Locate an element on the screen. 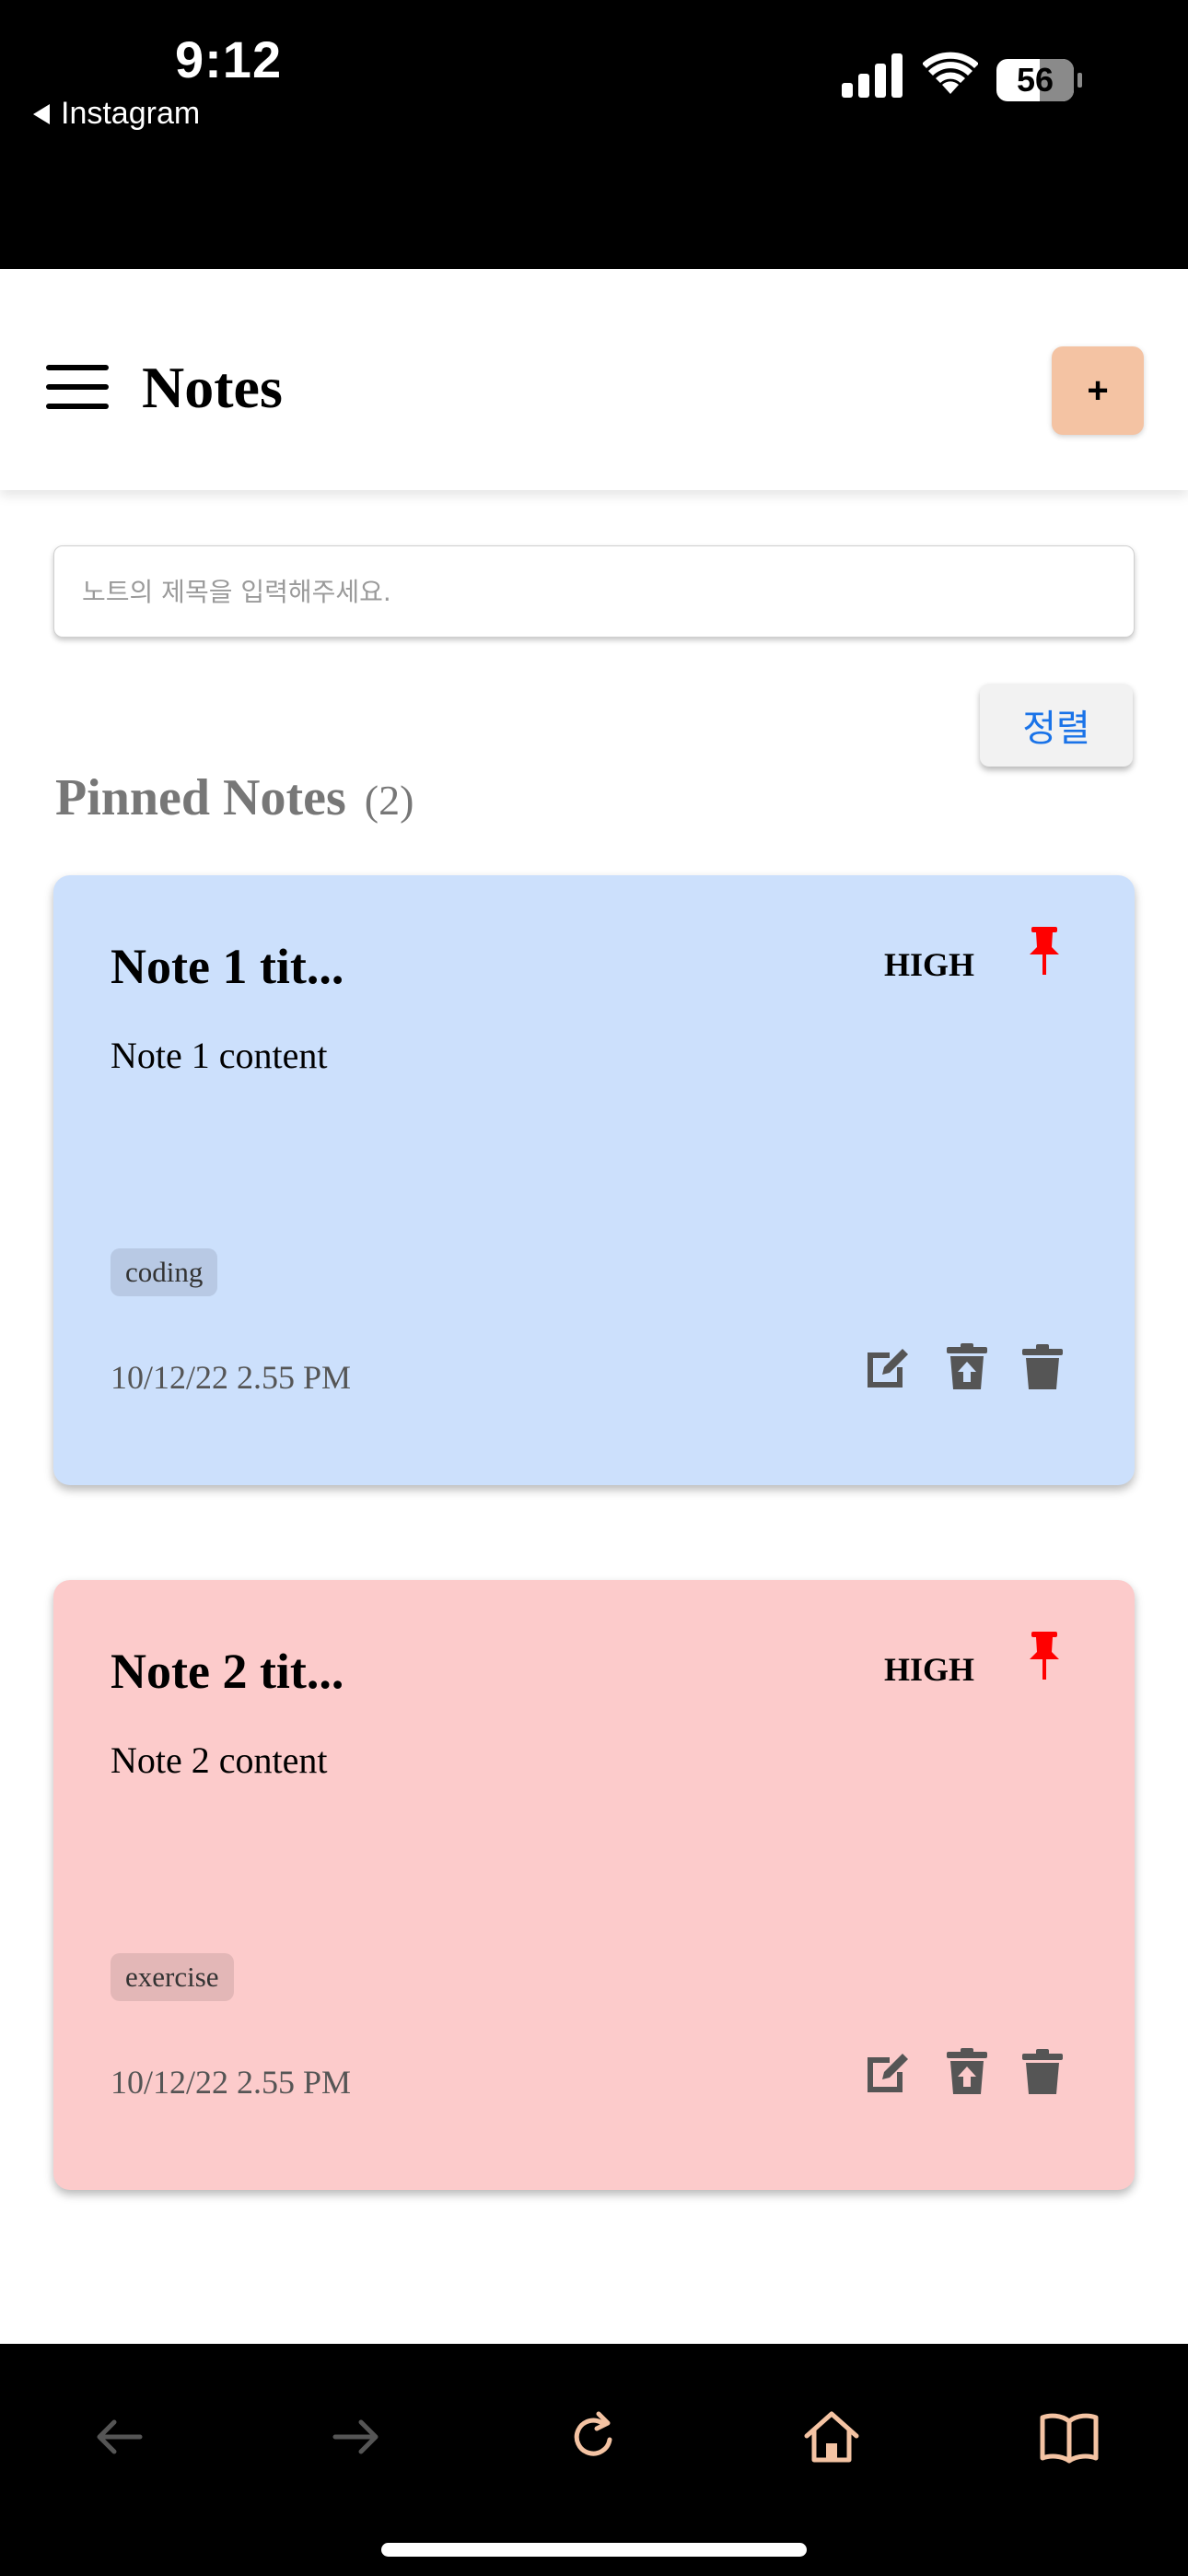  sort-button: 정렬 is located at coordinates (1056, 725).